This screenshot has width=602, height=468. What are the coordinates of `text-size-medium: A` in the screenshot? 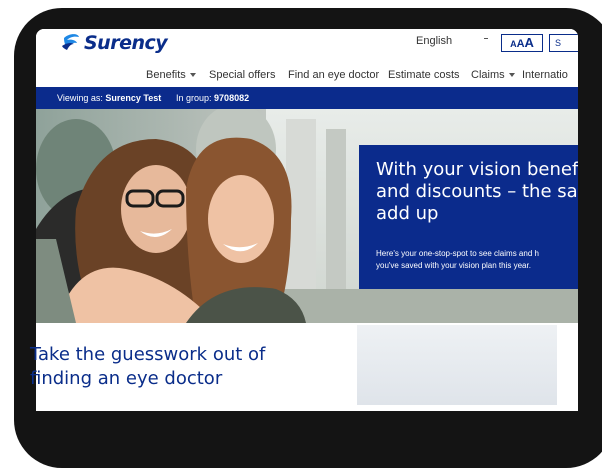 It's located at (520, 44).